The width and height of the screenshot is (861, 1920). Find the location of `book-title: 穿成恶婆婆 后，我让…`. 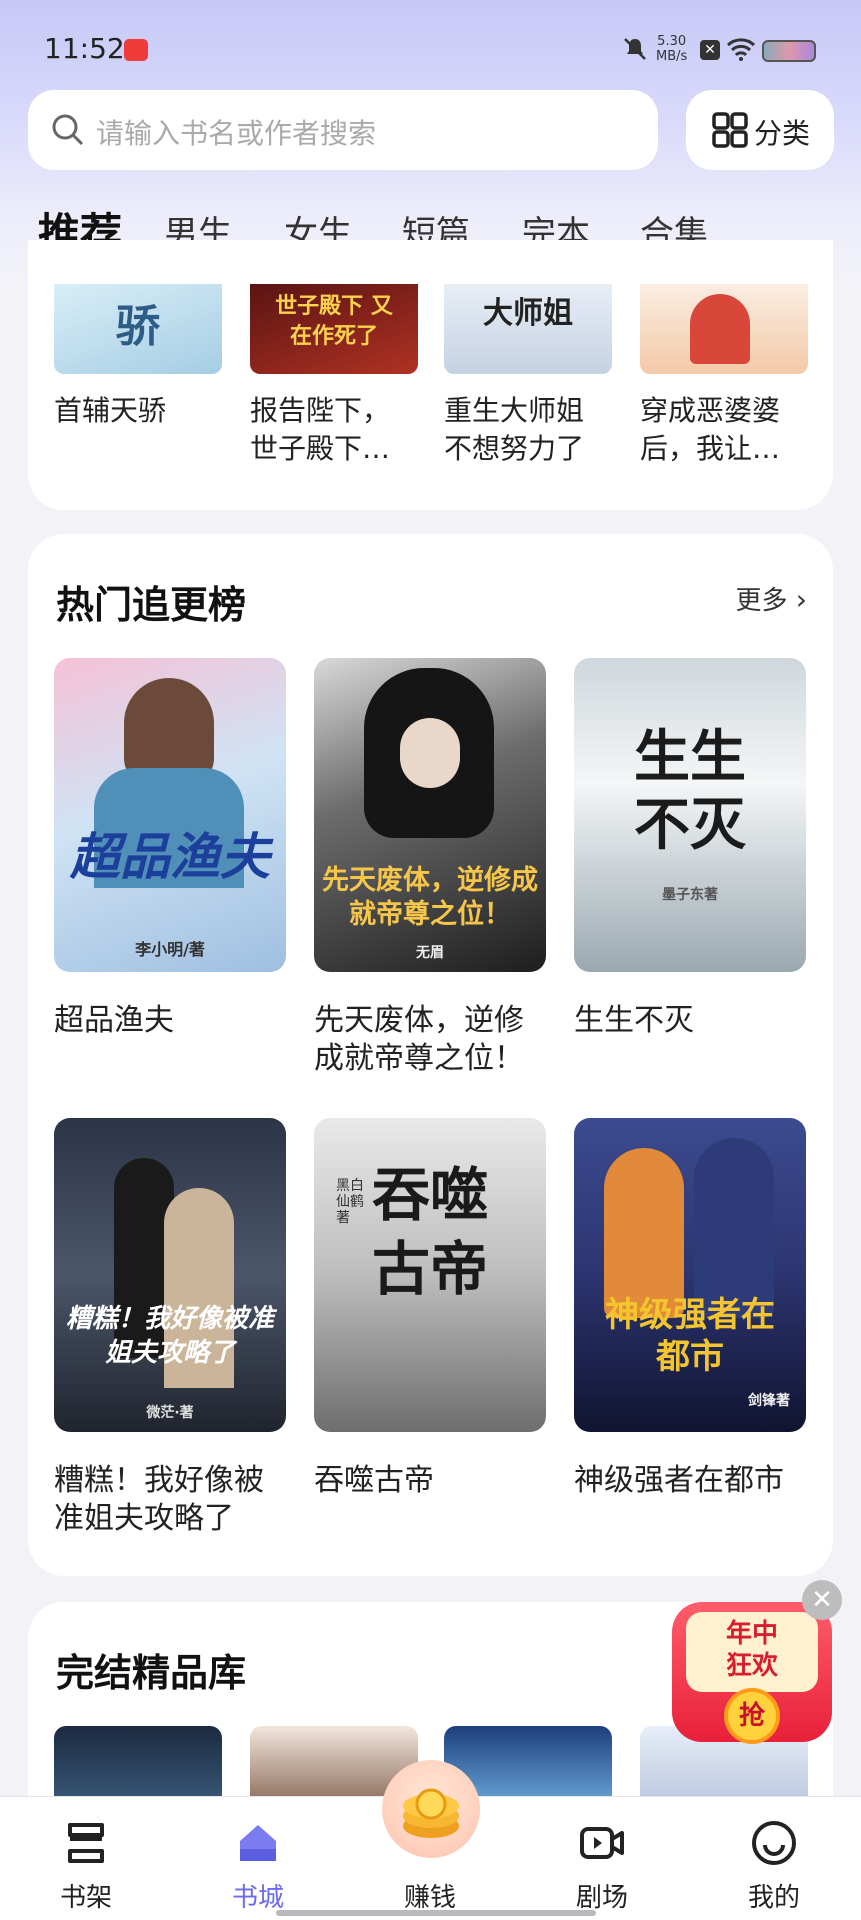

book-title: 穿成恶婆婆 后，我让… is located at coordinates (725, 430).